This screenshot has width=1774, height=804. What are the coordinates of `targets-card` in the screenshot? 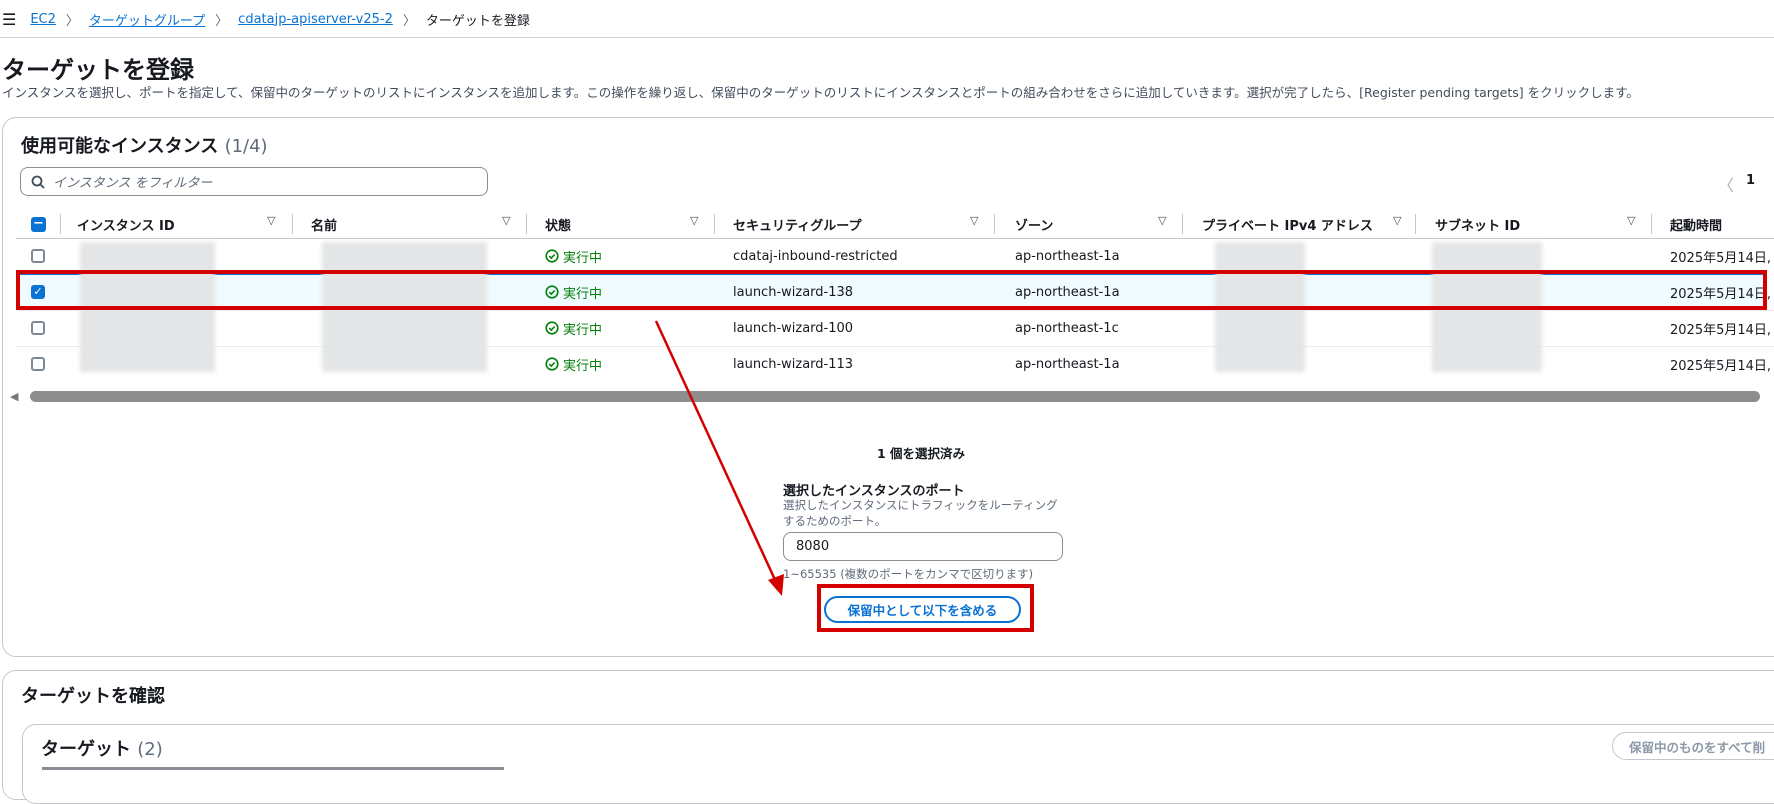 It's located at (898, 764).